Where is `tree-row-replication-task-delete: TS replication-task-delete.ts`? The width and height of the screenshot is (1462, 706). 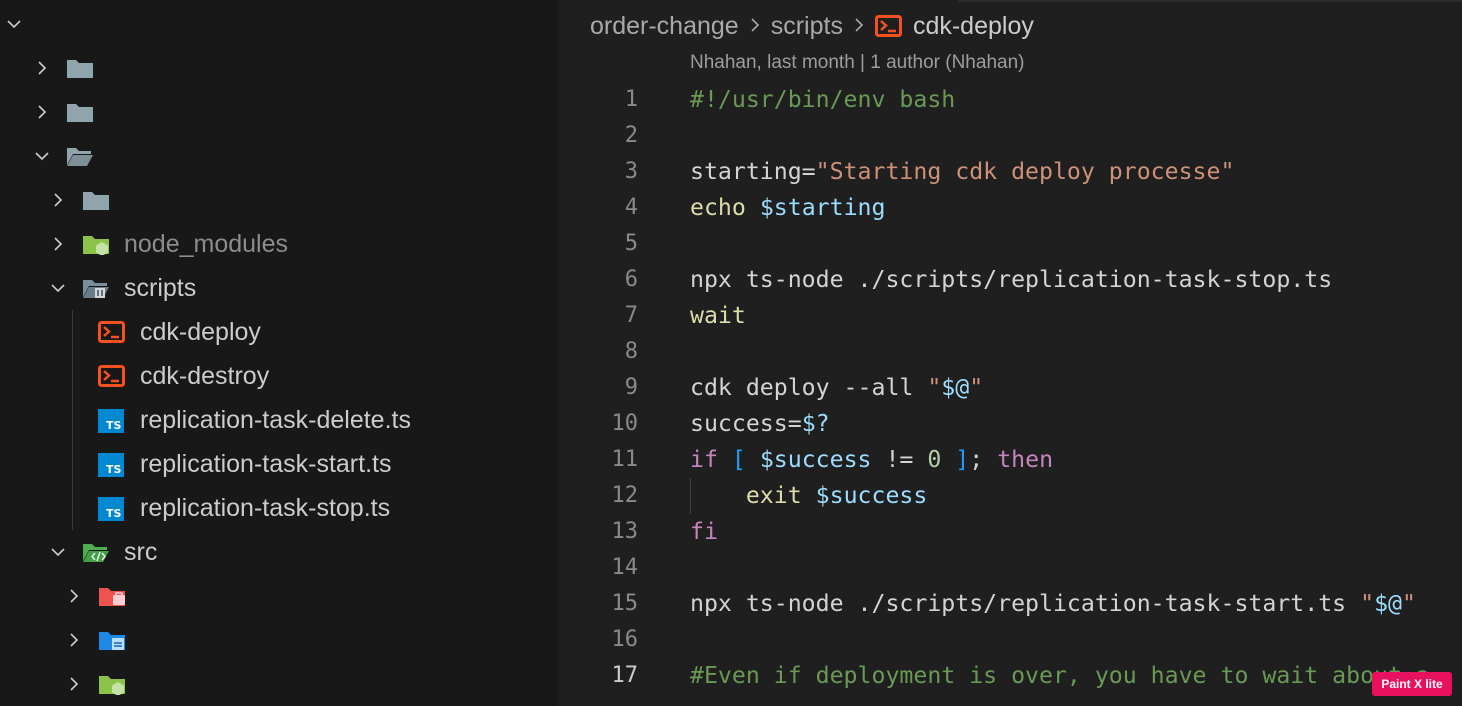 tree-row-replication-task-delete: TS replication-task-delete.ts is located at coordinates (279, 420).